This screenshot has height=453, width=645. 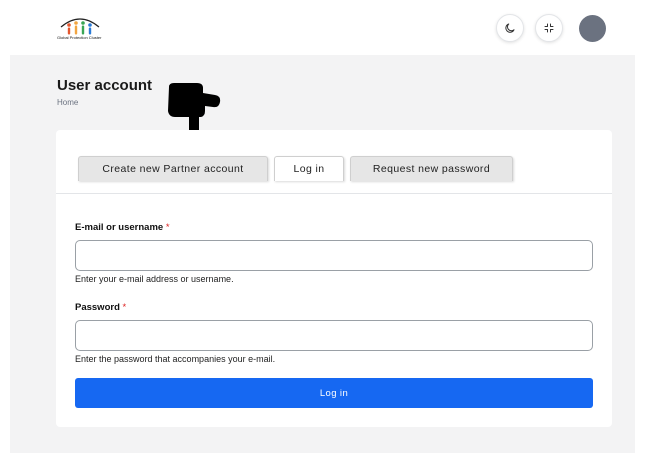 I want to click on avatar, so click(x=592, y=28).